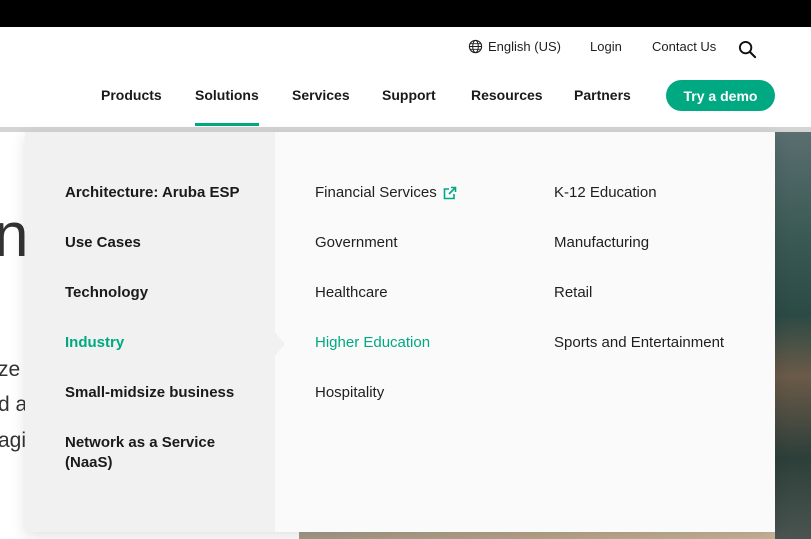  What do you see at coordinates (450, 193) in the screenshot?
I see `external-link-icon` at bounding box center [450, 193].